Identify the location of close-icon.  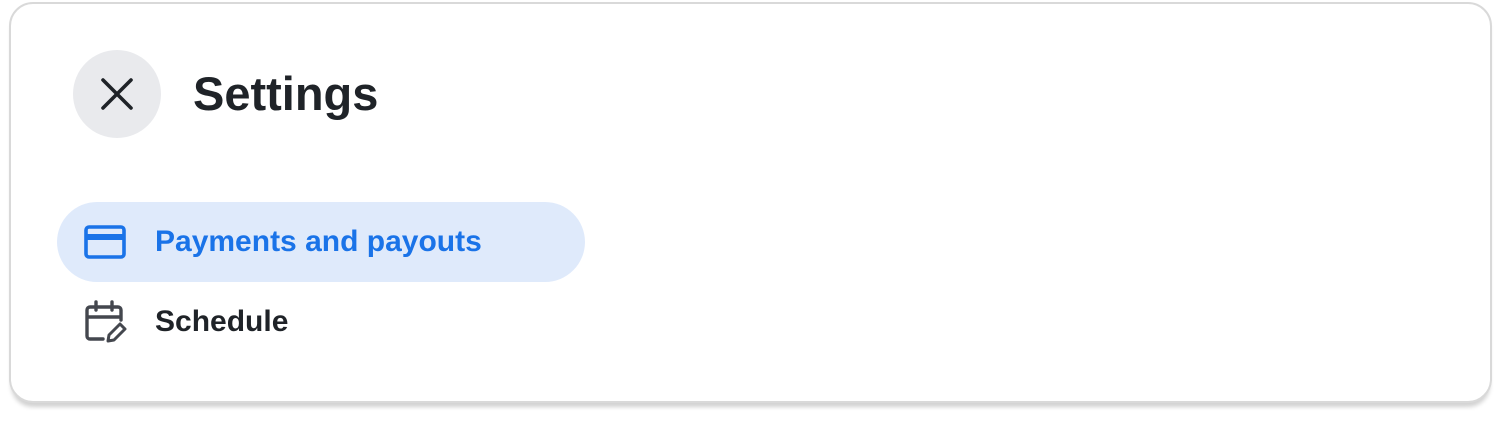
(117, 94).